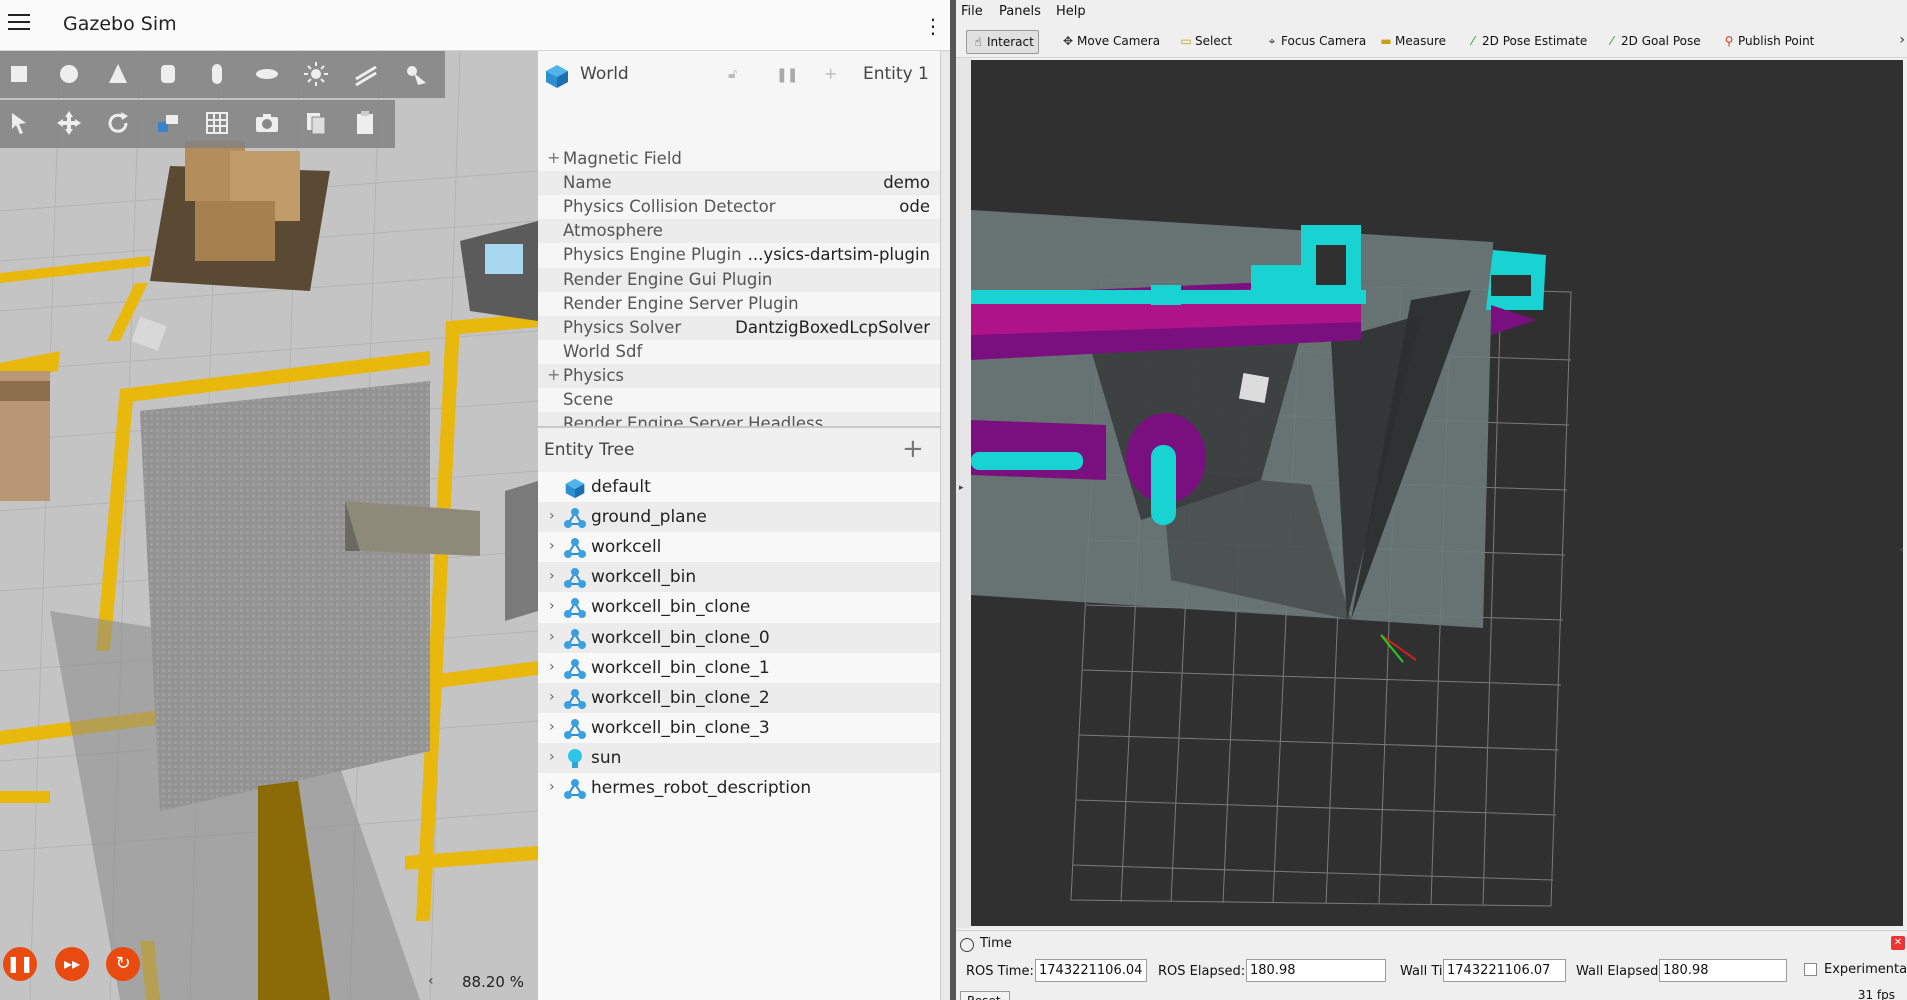 The height and width of the screenshot is (1000, 1907). Describe the element at coordinates (1091, 970) in the screenshot. I see `ros-time-field` at that location.